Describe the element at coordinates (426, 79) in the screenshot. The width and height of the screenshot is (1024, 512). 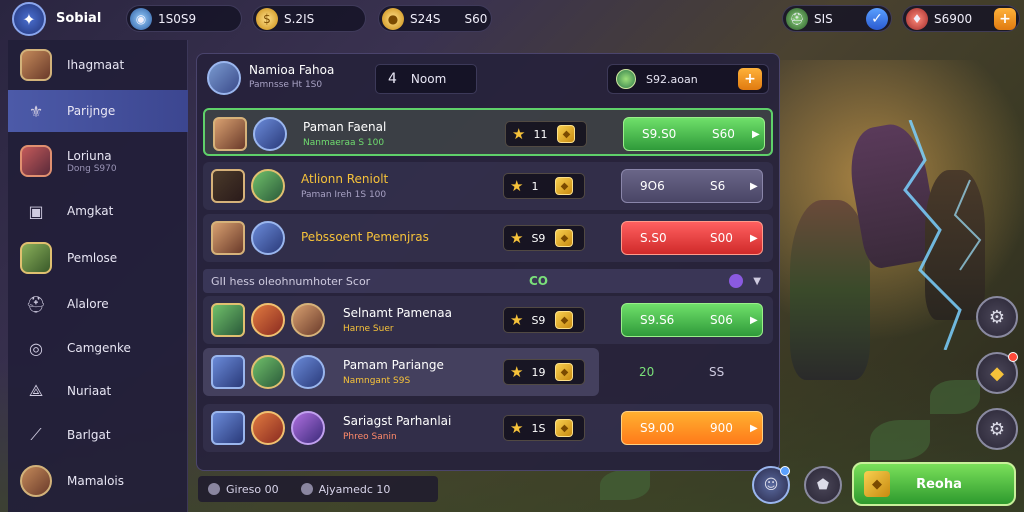
I see `room-selector: 4 Noom` at that location.